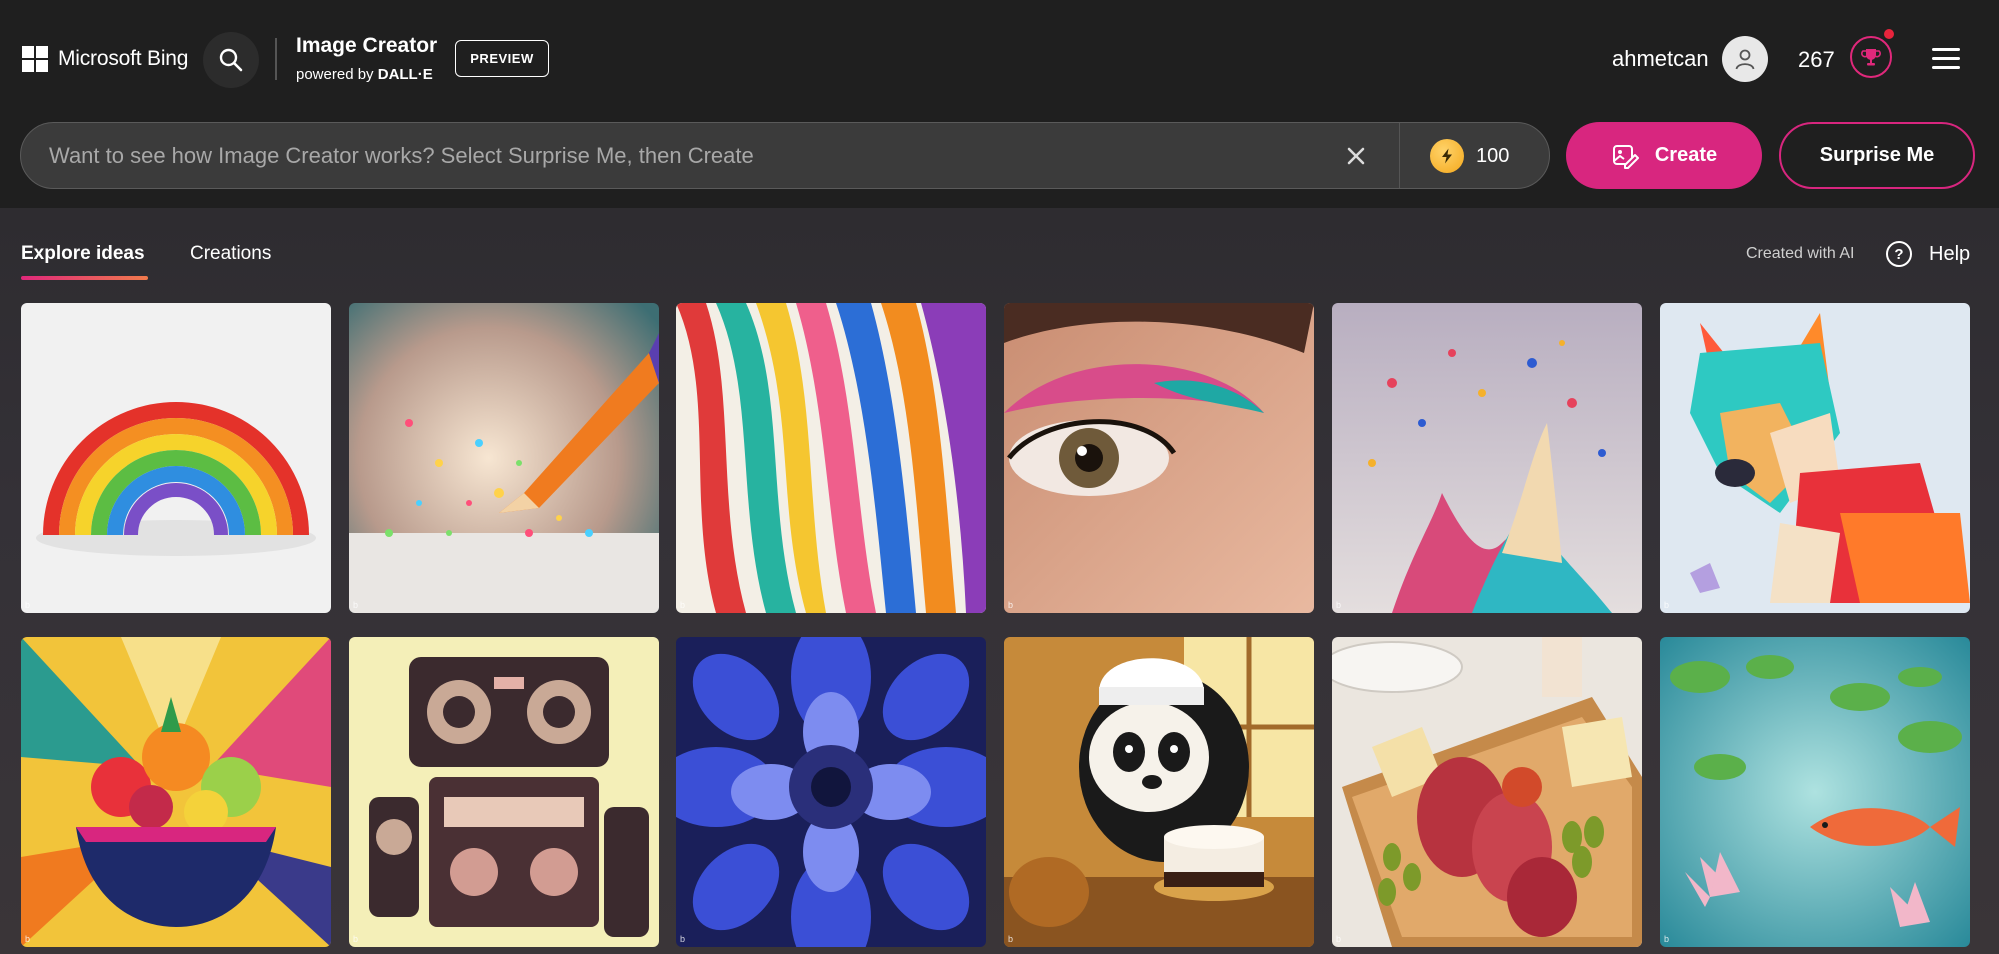  I want to click on gallery-tile-pencil-glitter: b, so click(504, 458).